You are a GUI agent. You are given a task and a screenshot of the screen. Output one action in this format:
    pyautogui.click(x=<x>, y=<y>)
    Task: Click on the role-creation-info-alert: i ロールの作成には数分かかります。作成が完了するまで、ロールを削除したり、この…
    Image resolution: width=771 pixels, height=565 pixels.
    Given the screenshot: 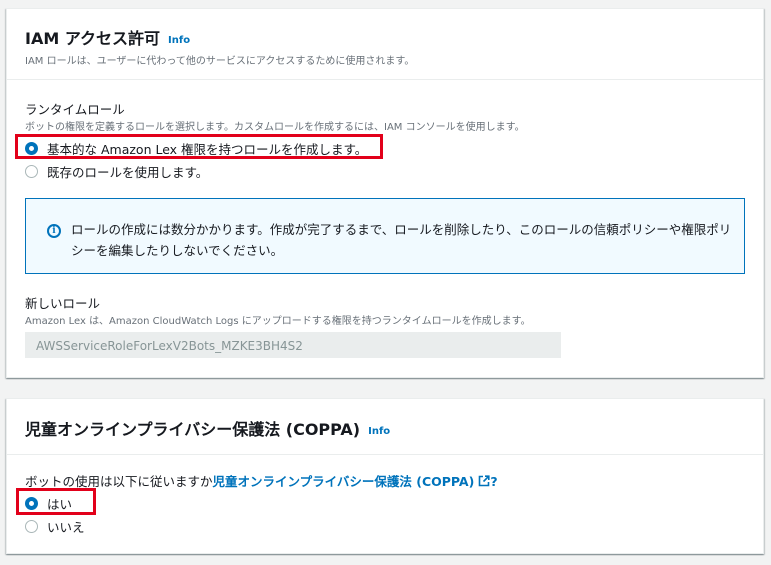 What is the action you would take?
    pyautogui.click(x=385, y=236)
    